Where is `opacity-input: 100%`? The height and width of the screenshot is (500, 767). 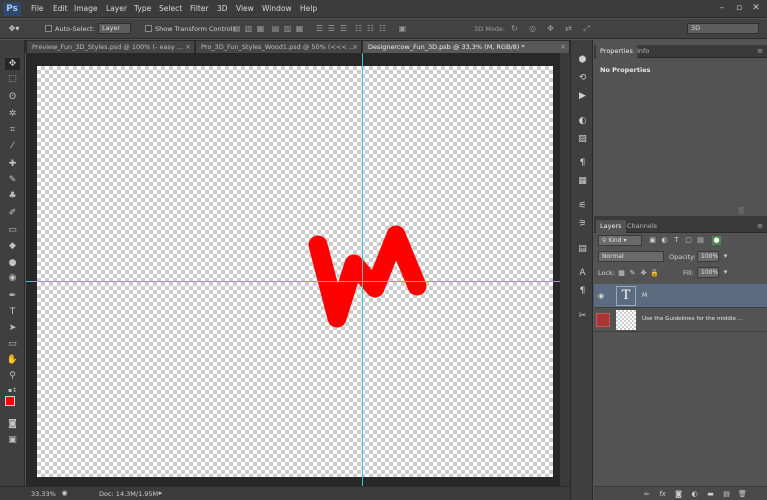
opacity-input: 100% is located at coordinates (708, 256).